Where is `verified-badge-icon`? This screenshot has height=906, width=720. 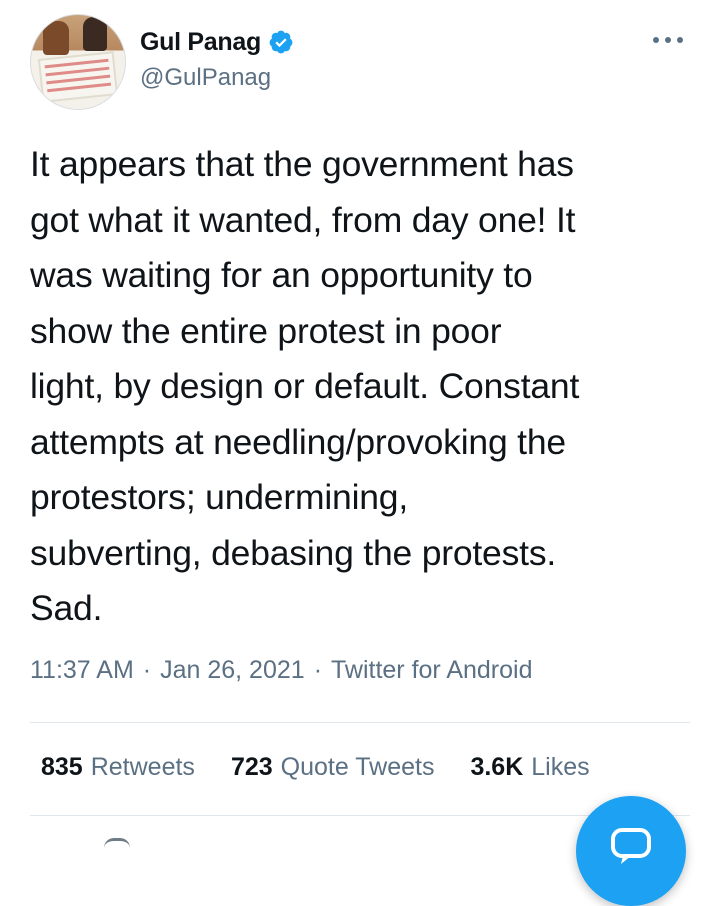 verified-badge-icon is located at coordinates (281, 42).